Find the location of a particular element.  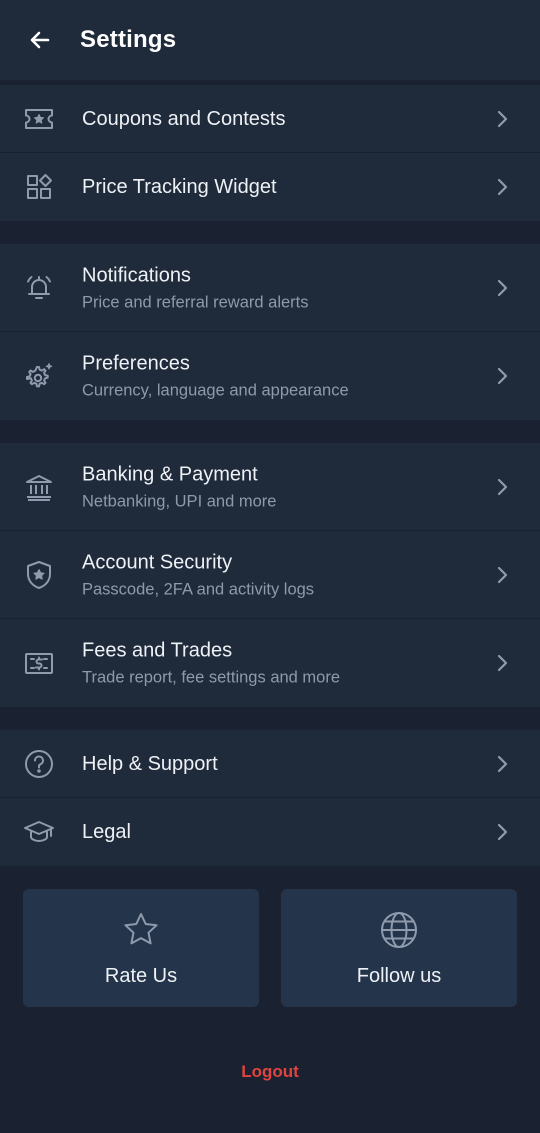

item-title: Price Tracking Widget is located at coordinates (179, 187).